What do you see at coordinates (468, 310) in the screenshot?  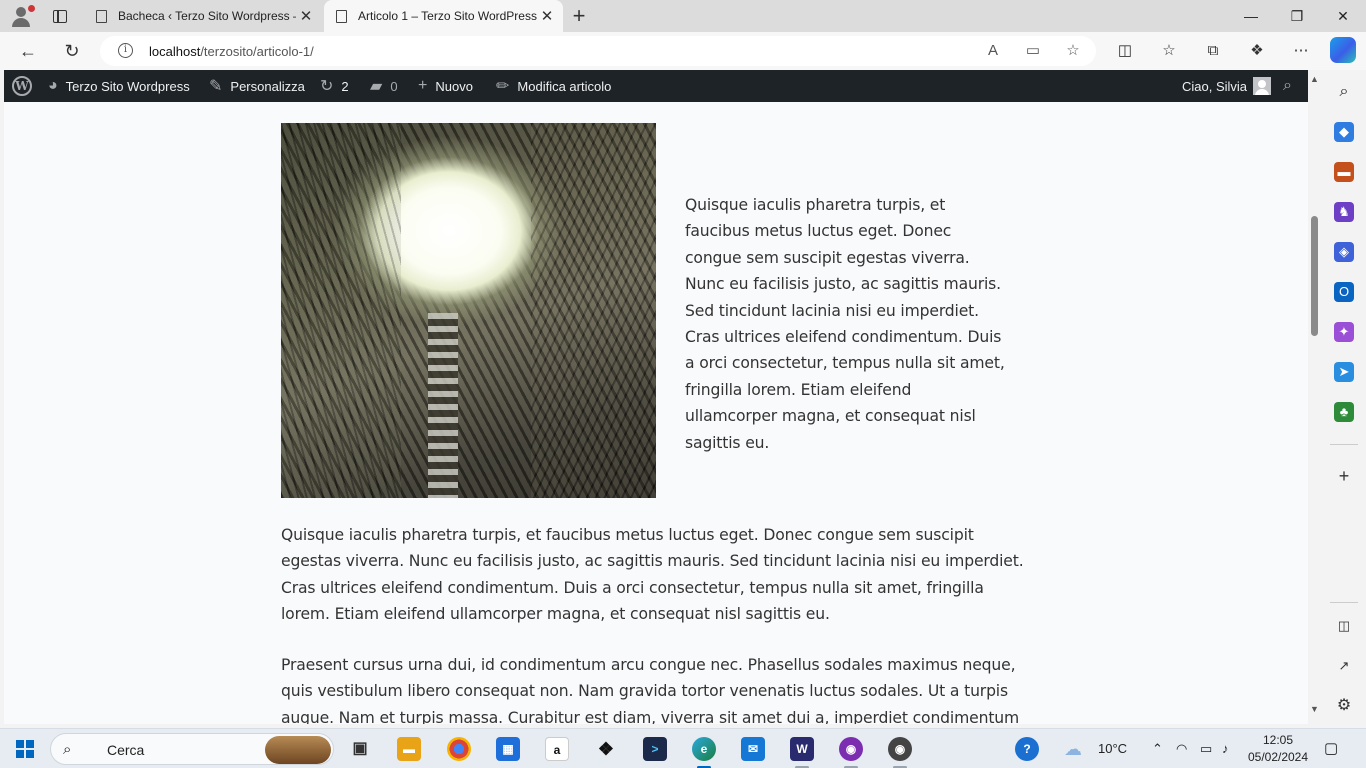 I see `article-image` at bounding box center [468, 310].